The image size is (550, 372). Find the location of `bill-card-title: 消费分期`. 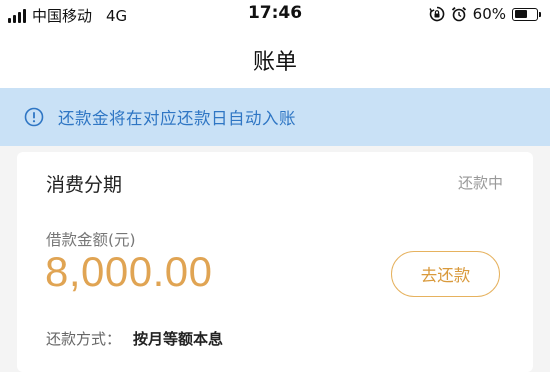

bill-card-title: 消费分期 is located at coordinates (84, 185).